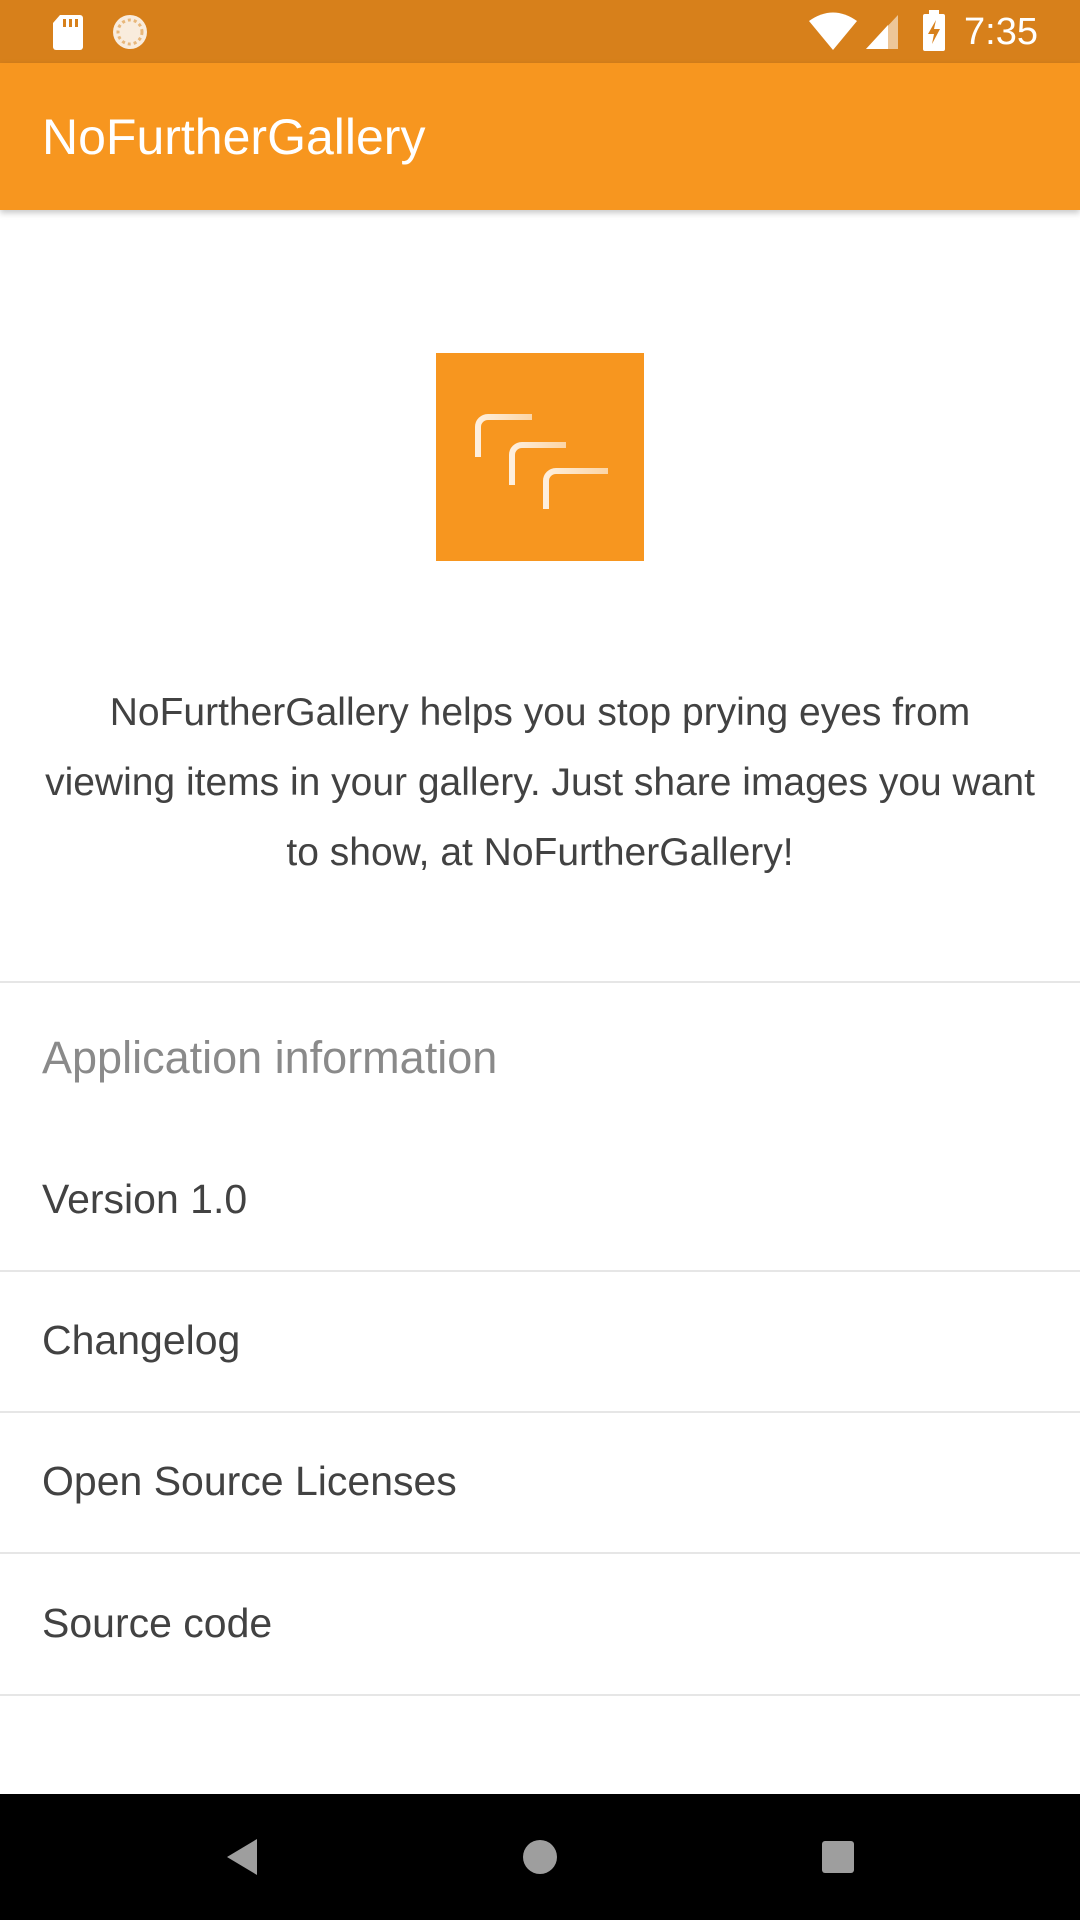 The height and width of the screenshot is (1920, 1080). I want to click on navigation-bar, so click(540, 1857).